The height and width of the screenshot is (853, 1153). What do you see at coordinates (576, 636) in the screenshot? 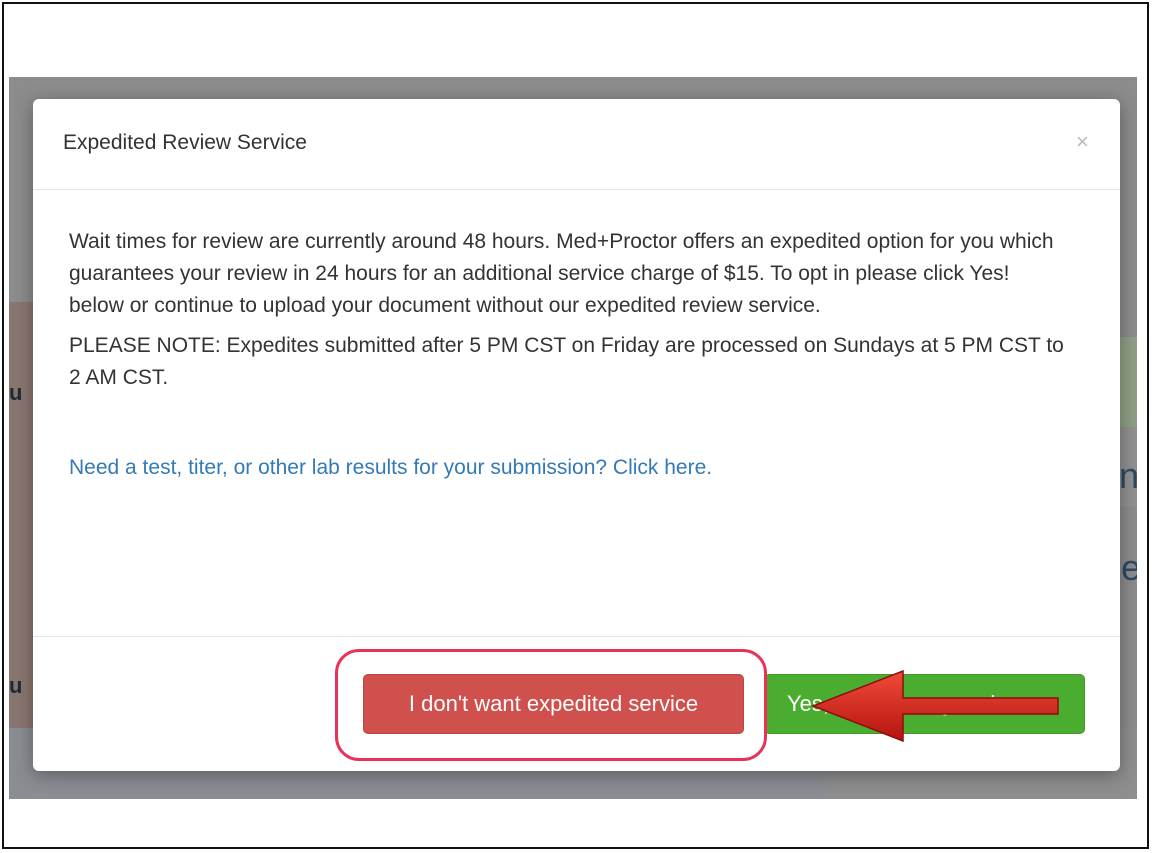
I see `modal-footer-divider` at bounding box center [576, 636].